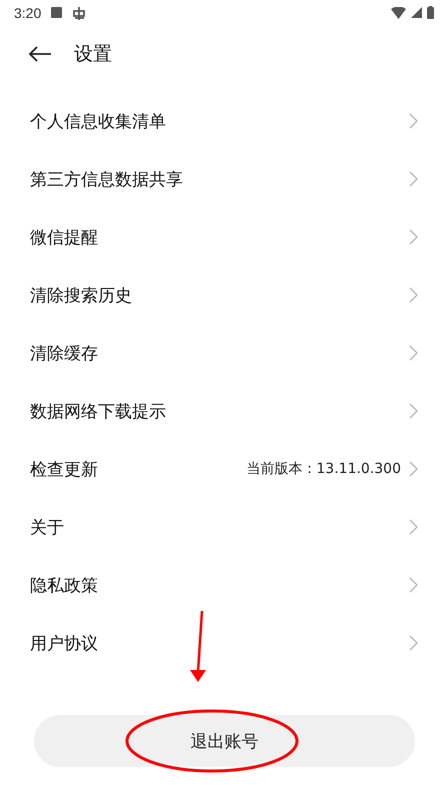 This screenshot has height=798, width=448. I want to click on settings-item: 清除缓存, so click(224, 353).